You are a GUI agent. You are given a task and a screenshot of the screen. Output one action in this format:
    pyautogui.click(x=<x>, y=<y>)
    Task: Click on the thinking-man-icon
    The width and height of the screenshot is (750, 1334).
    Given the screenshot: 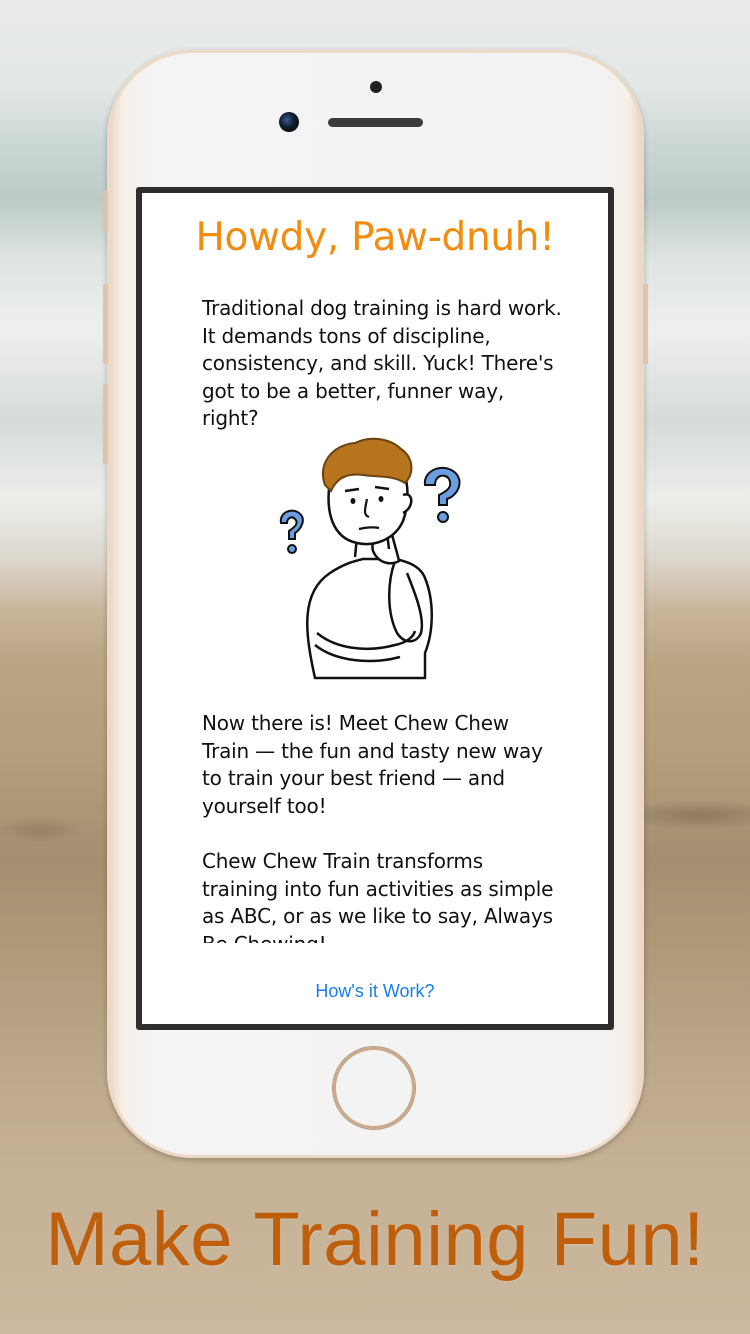 What is the action you would take?
    pyautogui.click(x=370, y=558)
    